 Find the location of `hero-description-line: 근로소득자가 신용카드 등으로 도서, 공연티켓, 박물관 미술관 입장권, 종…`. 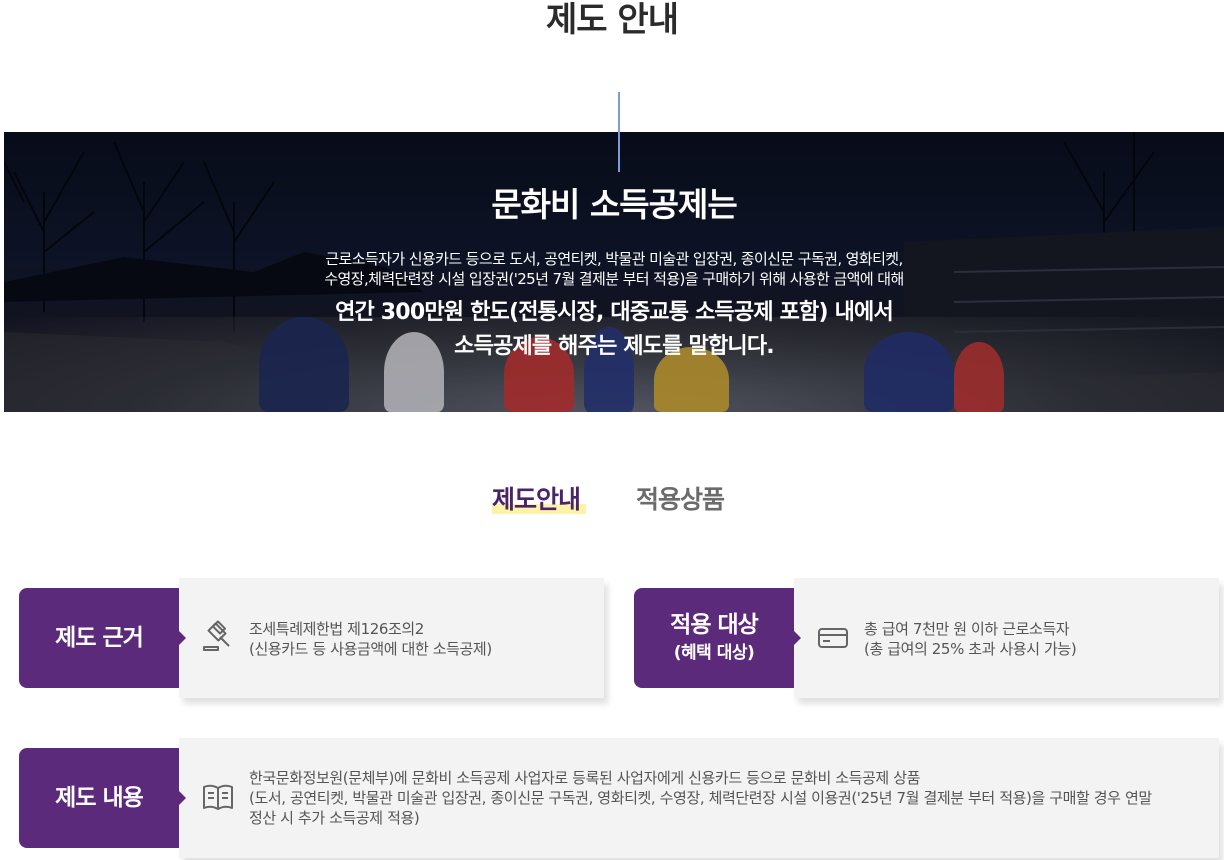

hero-description-line: 근로소득자가 신용카드 등으로 도서, 공연티켓, 박물관 미술관 입장권, 종… is located at coordinates (614, 259).